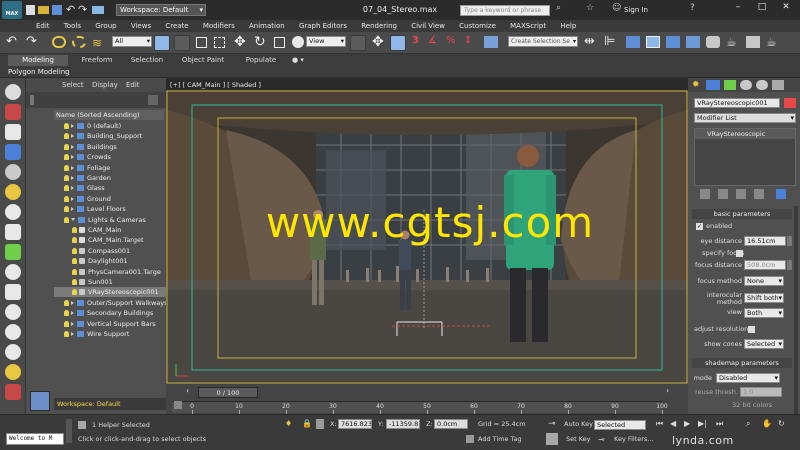 This screenshot has width=800, height=450. I want to click on scale-icon, so click(279, 42).